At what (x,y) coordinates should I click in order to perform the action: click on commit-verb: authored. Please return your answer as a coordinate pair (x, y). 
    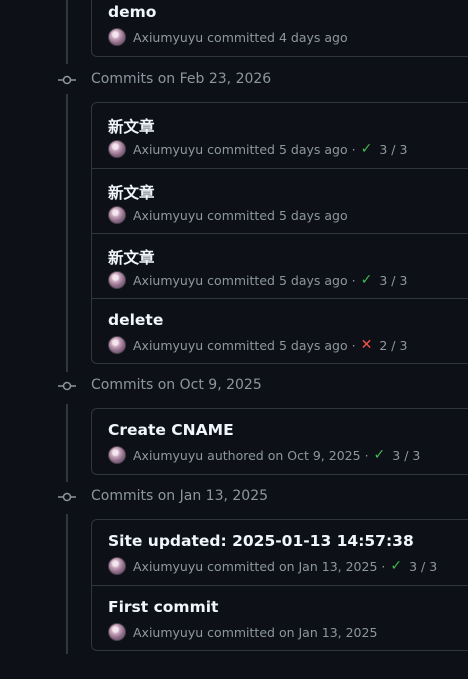
    Looking at the image, I should click on (235, 455).